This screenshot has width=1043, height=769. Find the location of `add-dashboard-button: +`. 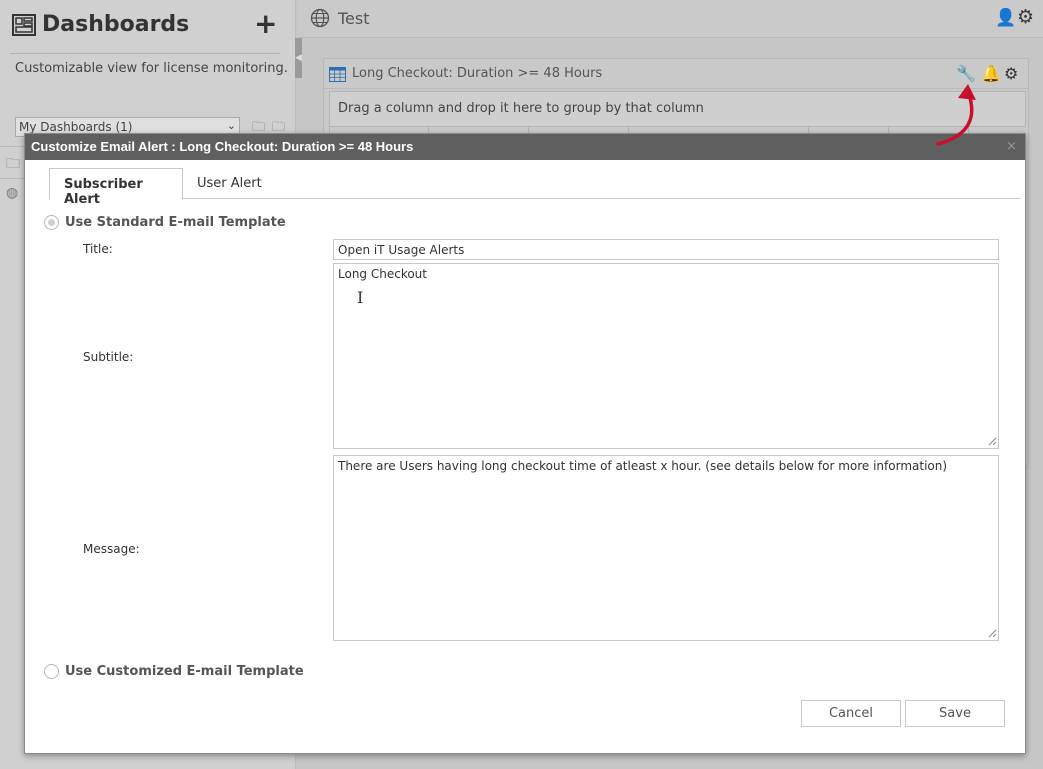

add-dashboard-button: + is located at coordinates (265, 24).